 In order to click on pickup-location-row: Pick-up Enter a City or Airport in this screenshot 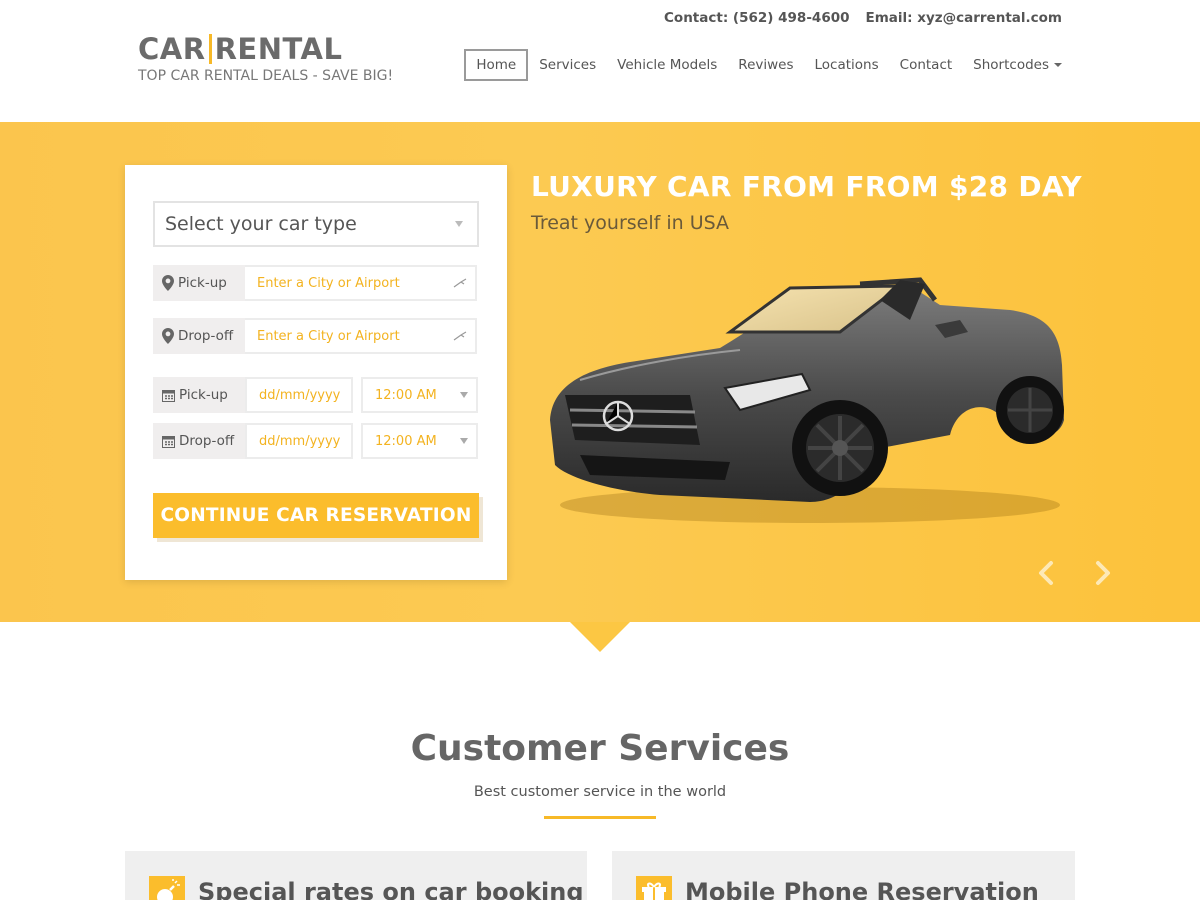, I will do `click(315, 283)`.